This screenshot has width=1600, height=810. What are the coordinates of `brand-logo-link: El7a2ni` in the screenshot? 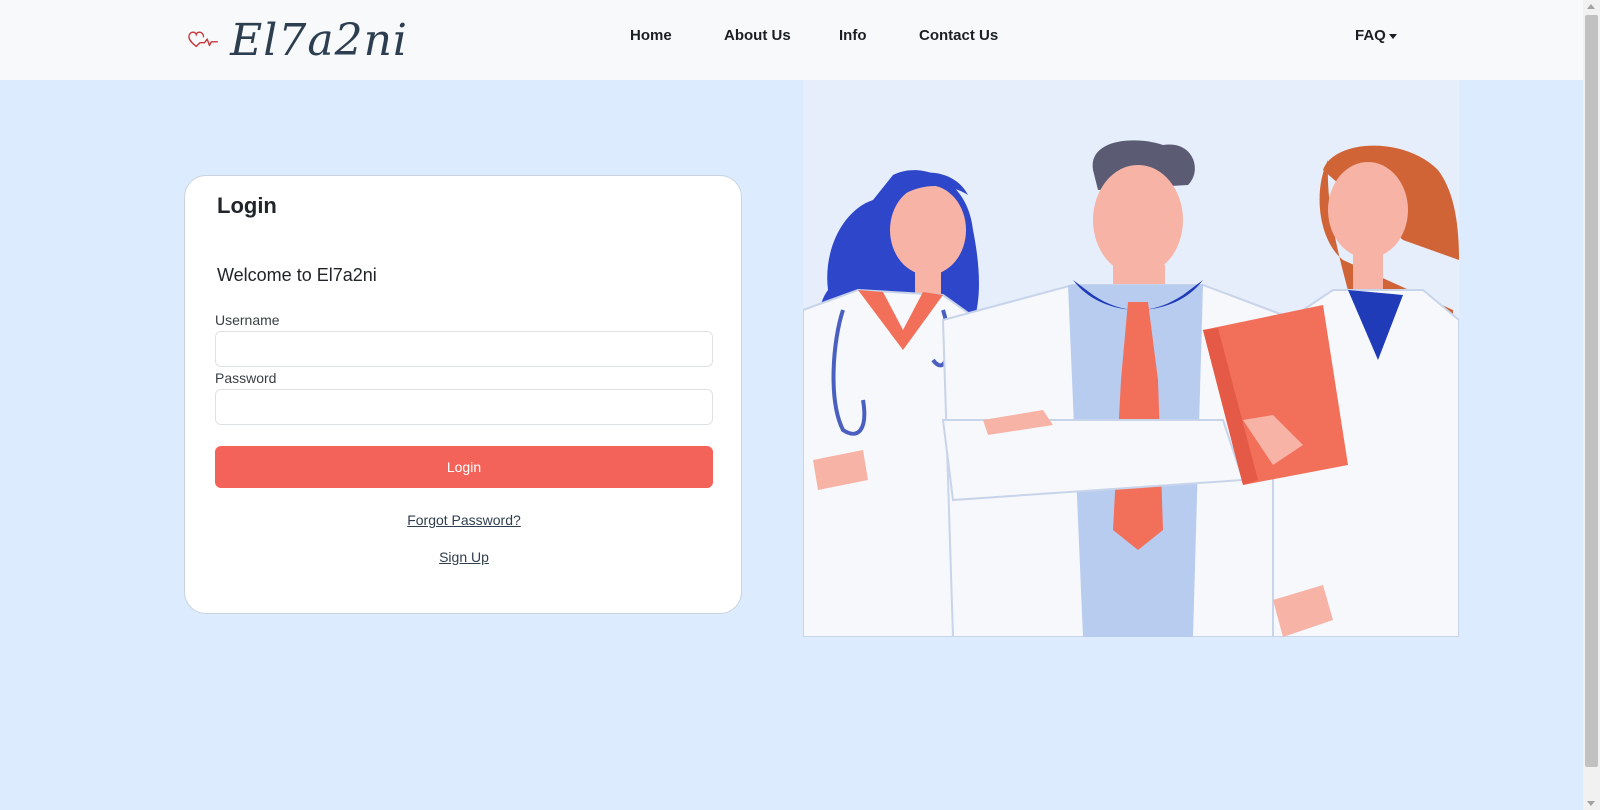 It's located at (298, 40).